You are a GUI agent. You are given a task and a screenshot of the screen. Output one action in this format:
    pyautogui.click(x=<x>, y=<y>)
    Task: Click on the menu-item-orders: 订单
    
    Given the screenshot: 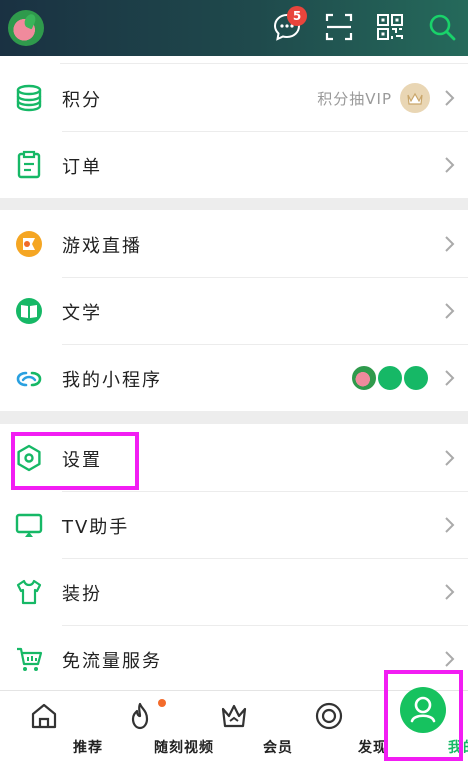 What is the action you would take?
    pyautogui.click(x=234, y=164)
    